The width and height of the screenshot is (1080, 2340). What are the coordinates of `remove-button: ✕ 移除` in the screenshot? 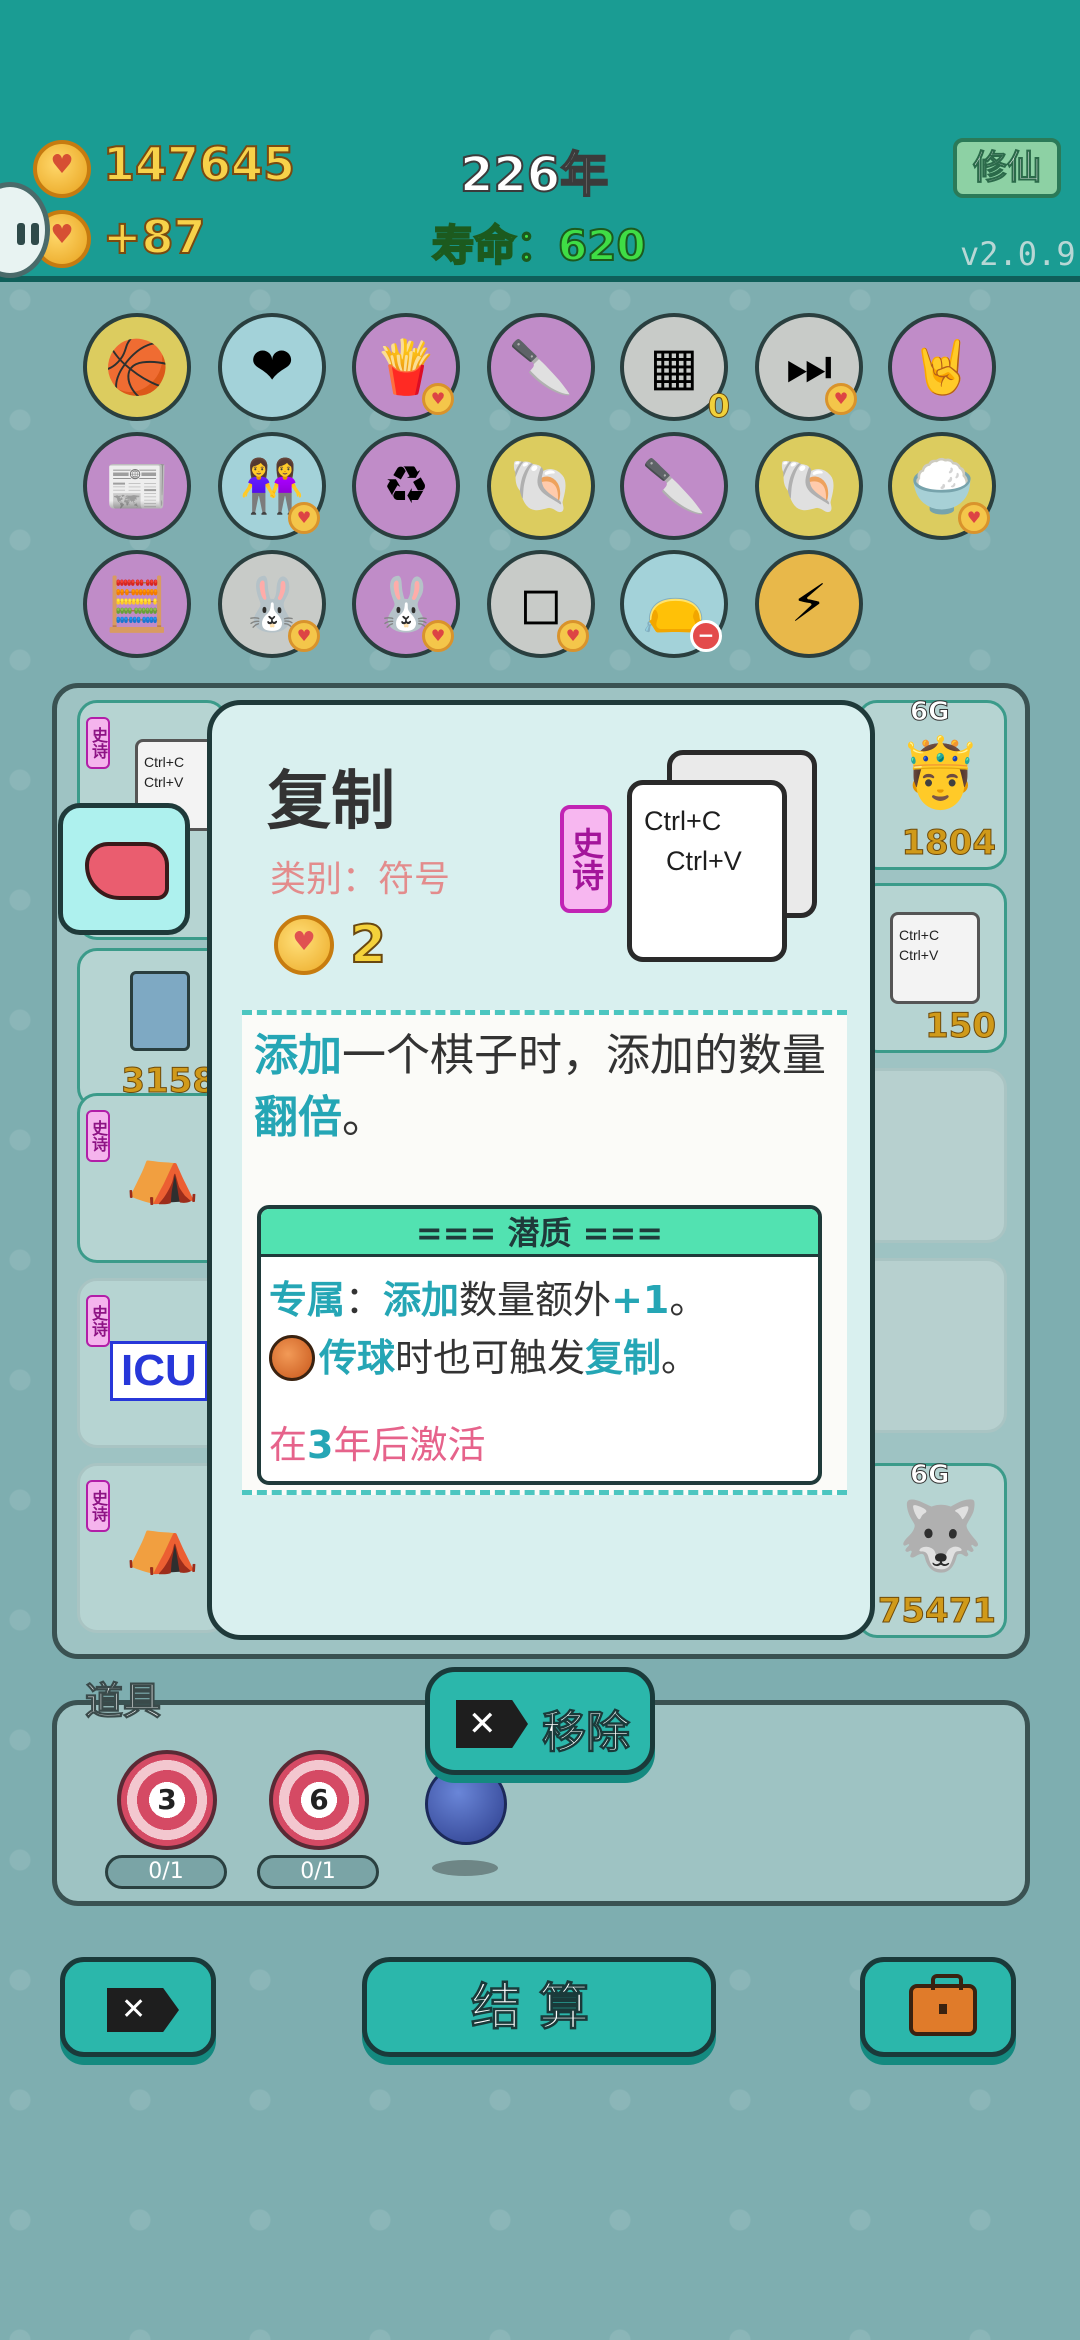 It's located at (540, 1721).